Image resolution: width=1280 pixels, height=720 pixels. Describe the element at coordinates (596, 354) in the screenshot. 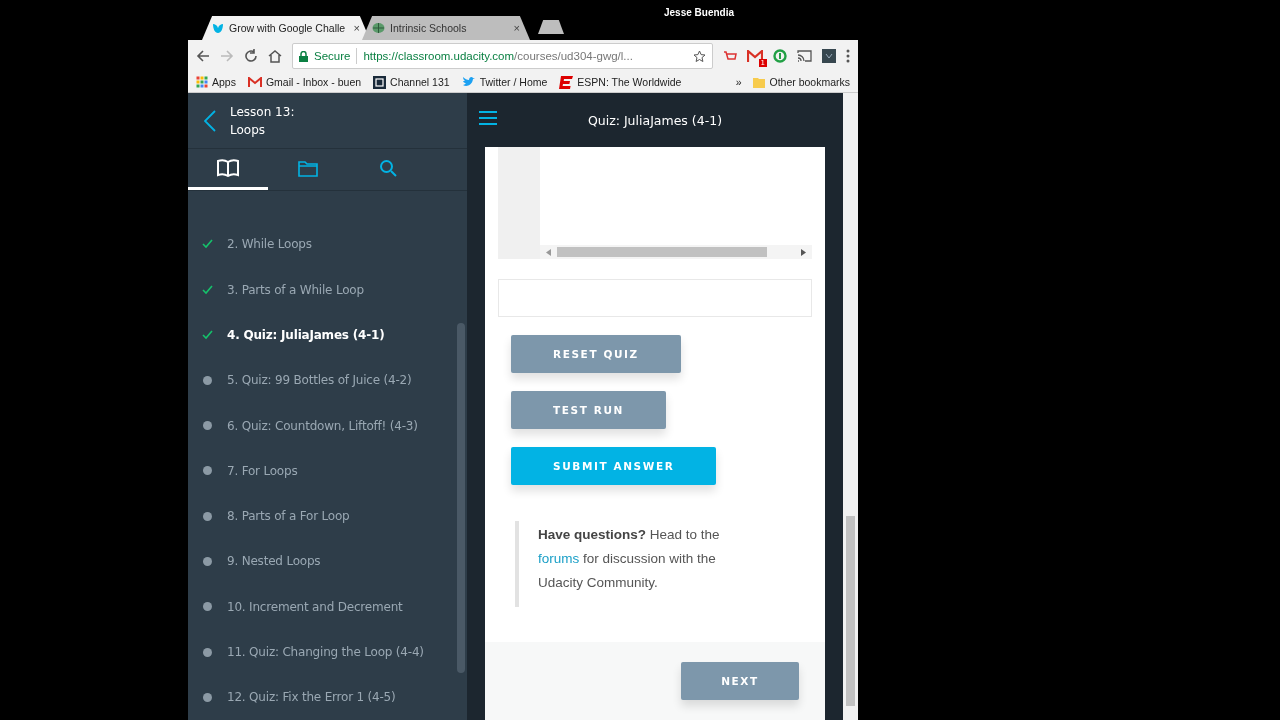

I see `quiz-button: RESET QUIZ` at that location.